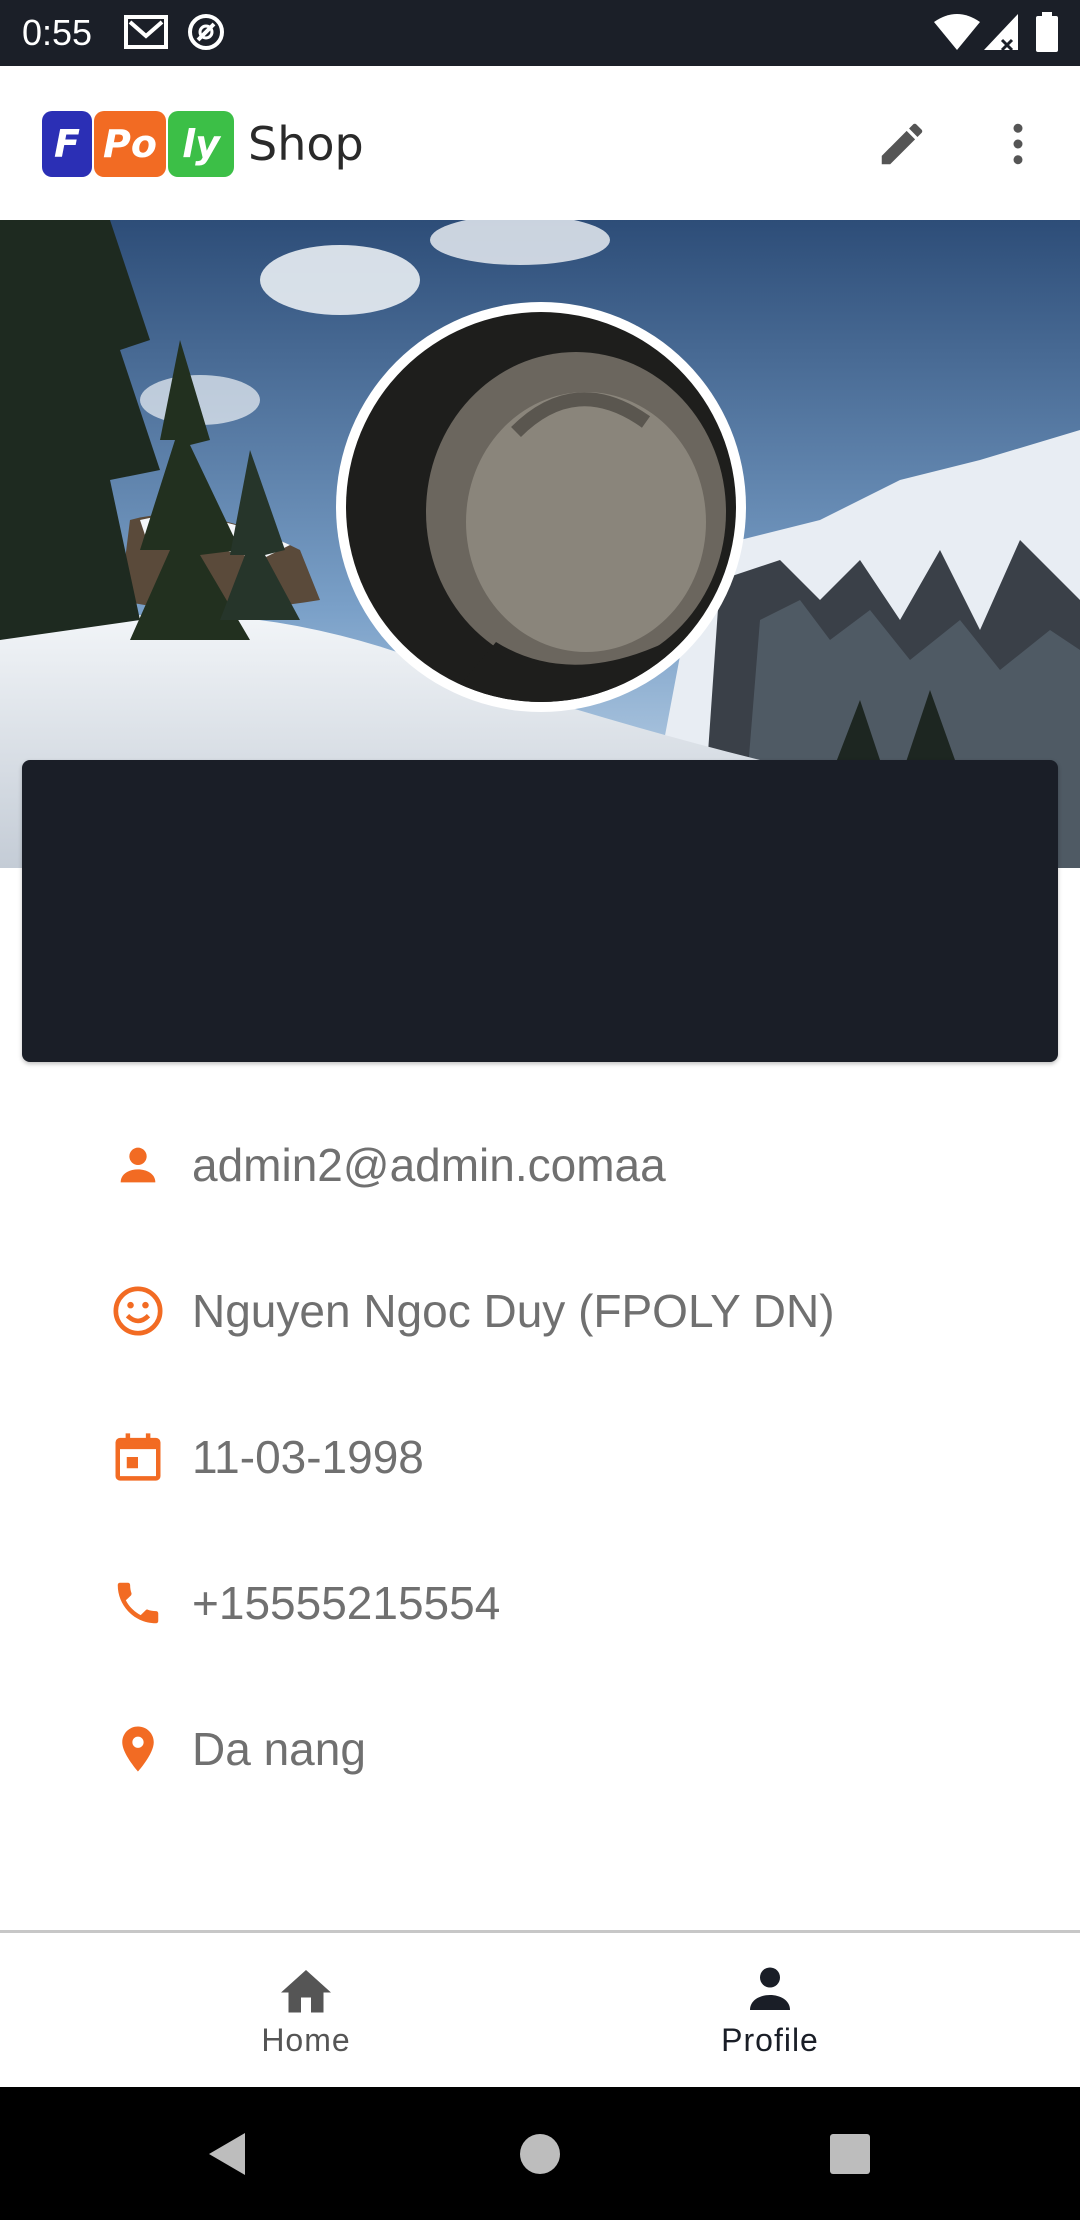 The image size is (1080, 2220). I want to click on full-name-text: Nguyen Ngoc Duy (FPOLY DN), so click(513, 1311).